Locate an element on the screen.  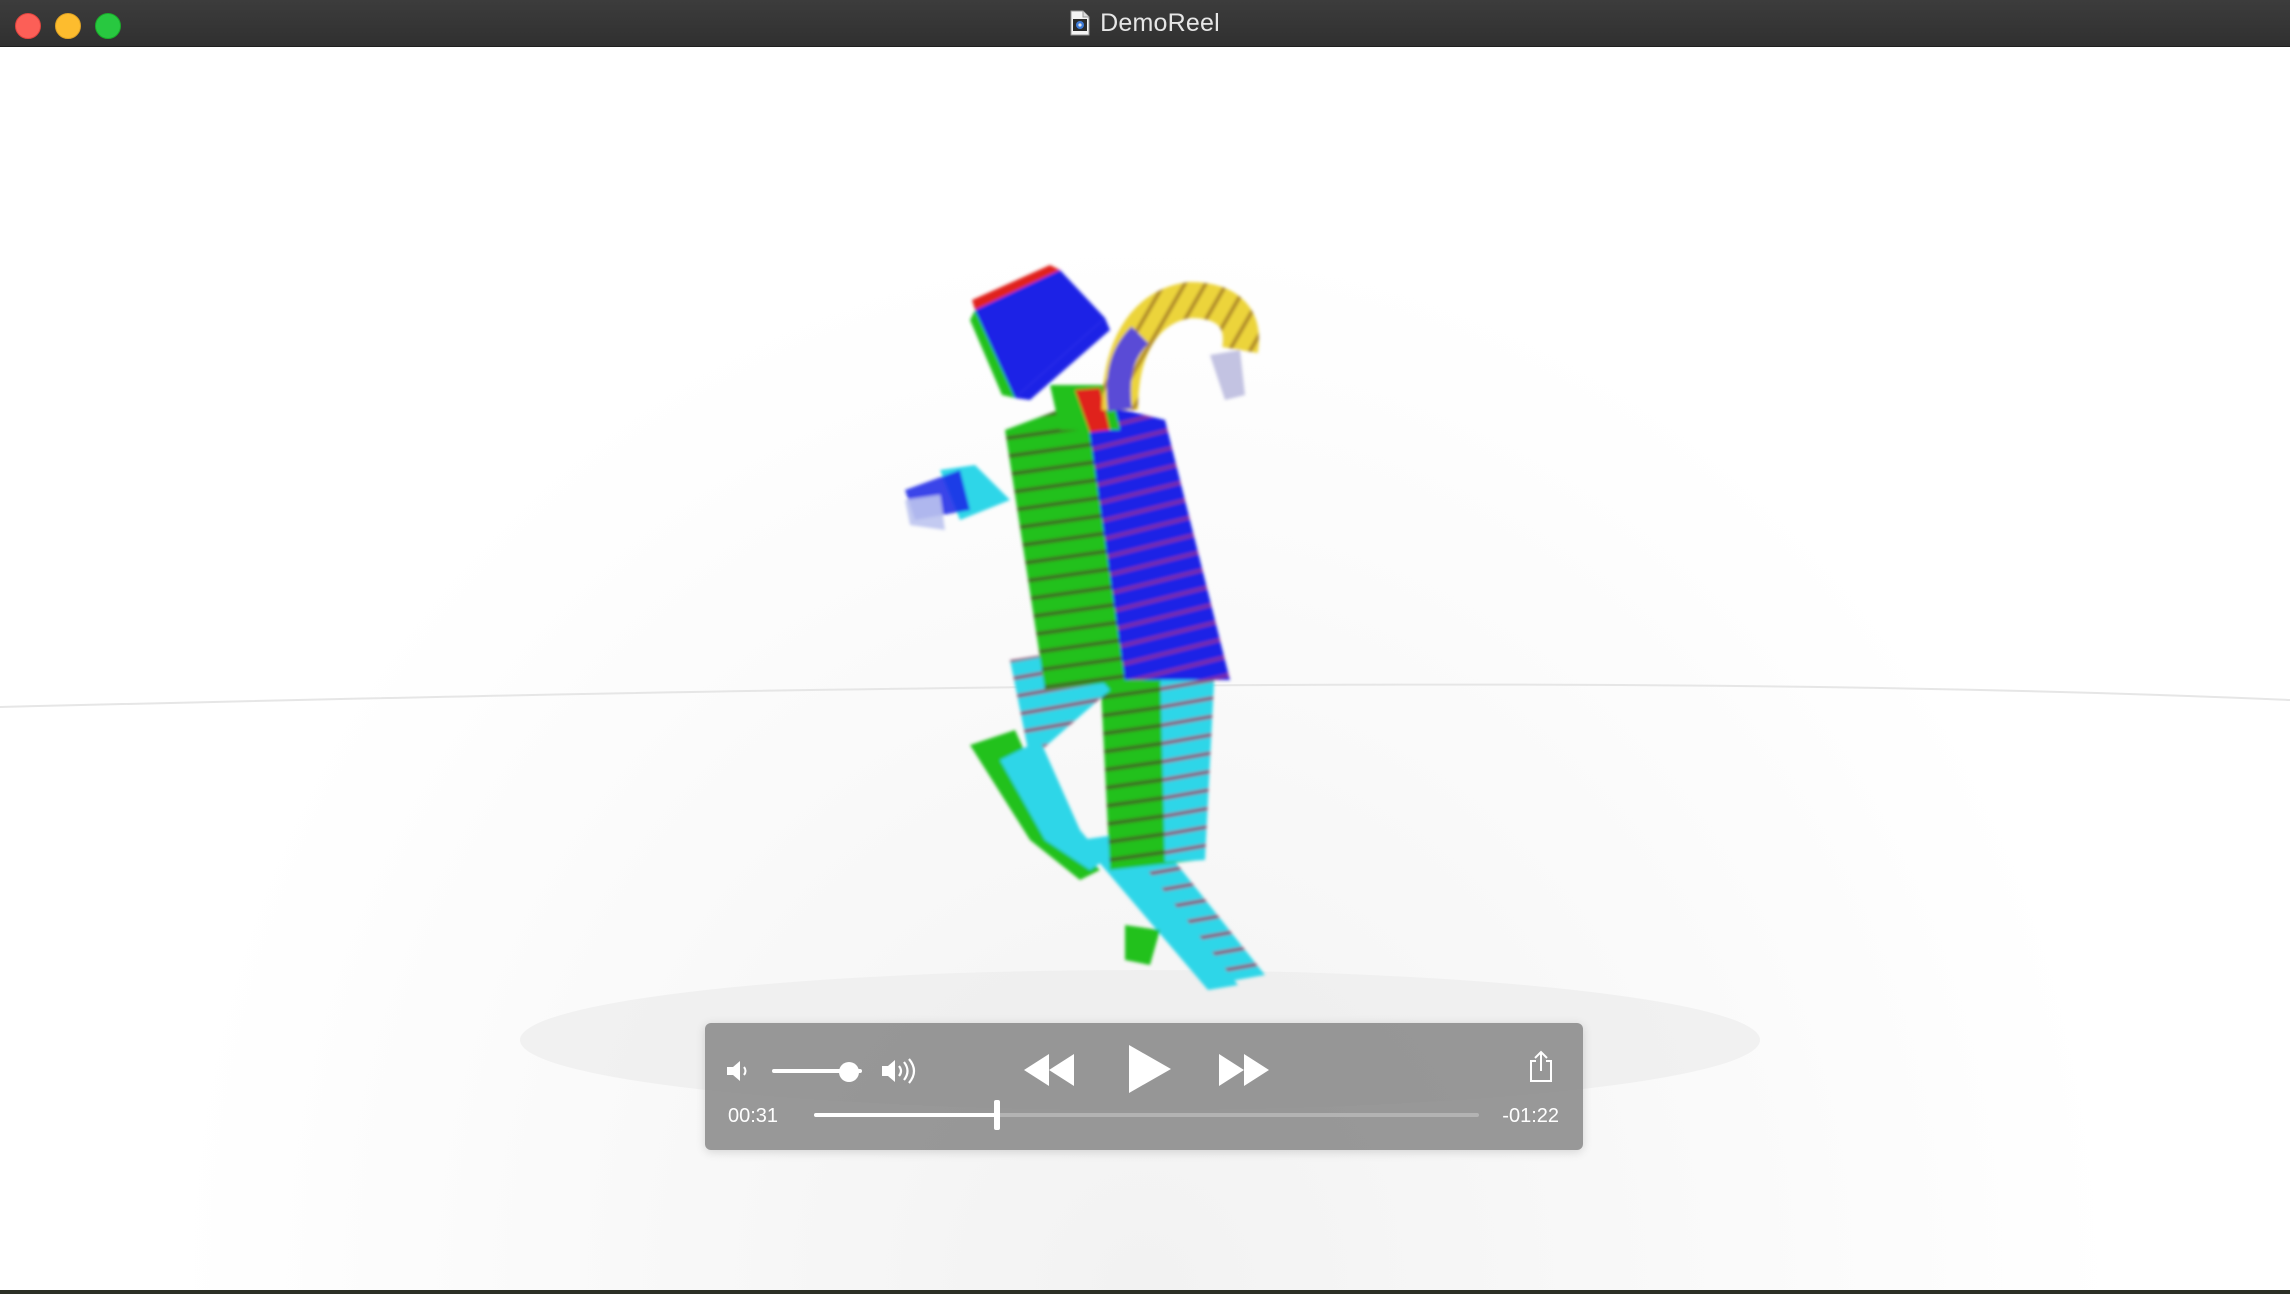
elapsed-time: 00:31 is located at coordinates (753, 1116).